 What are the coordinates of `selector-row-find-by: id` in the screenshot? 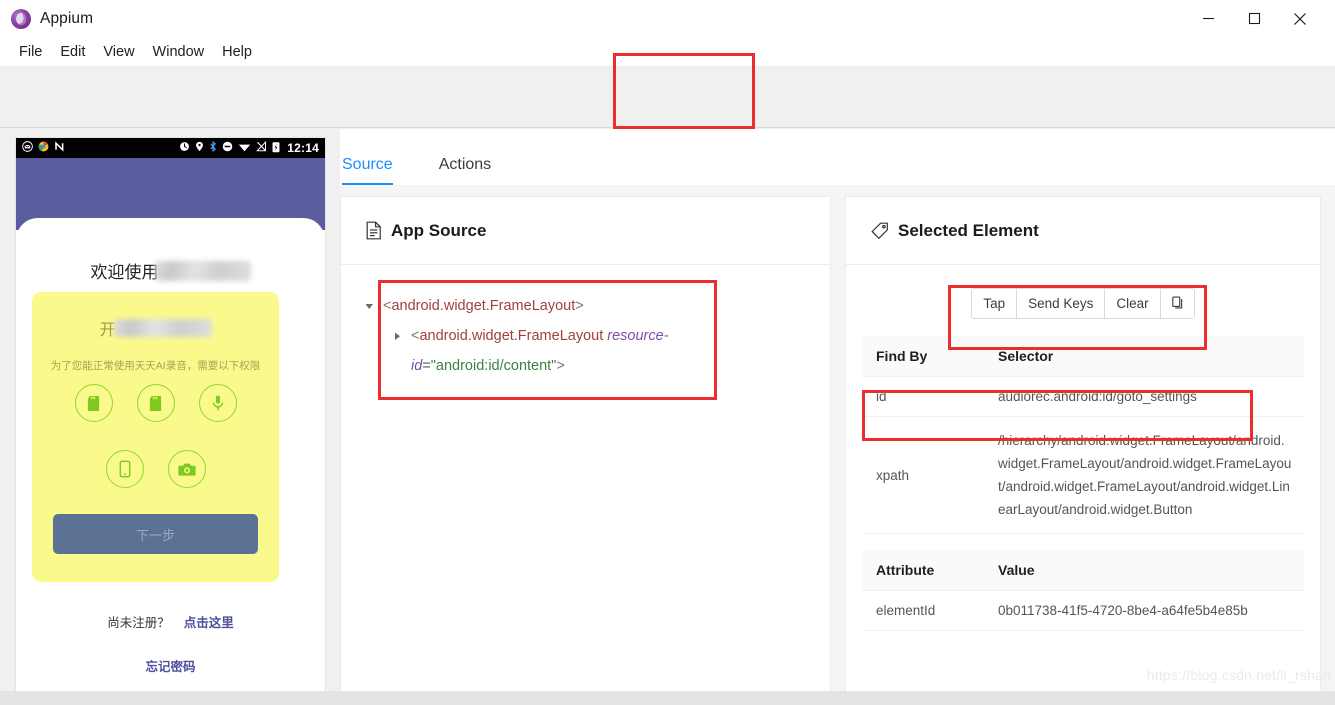 It's located at (923, 396).